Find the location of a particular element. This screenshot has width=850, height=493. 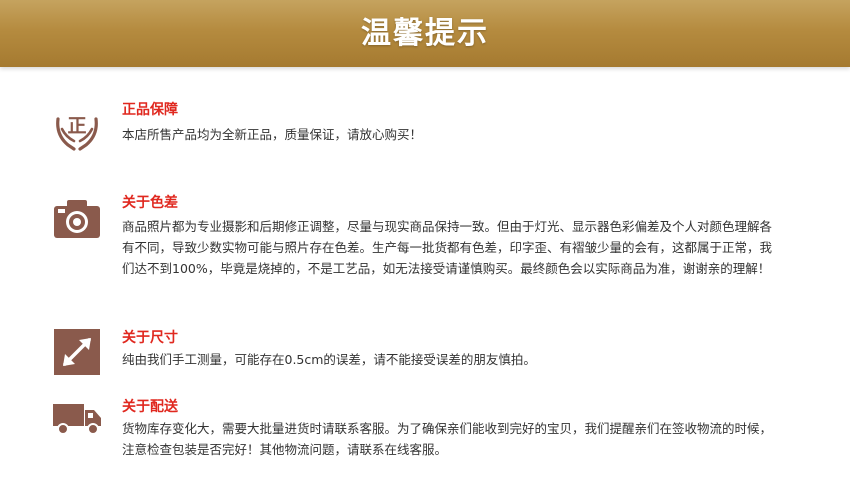

section-size: 关于尺寸 纯由我们手工测量，可能存在0.5cm的误差，请不能接受误差的朋友慎拍。 is located at coordinates (425, 352).